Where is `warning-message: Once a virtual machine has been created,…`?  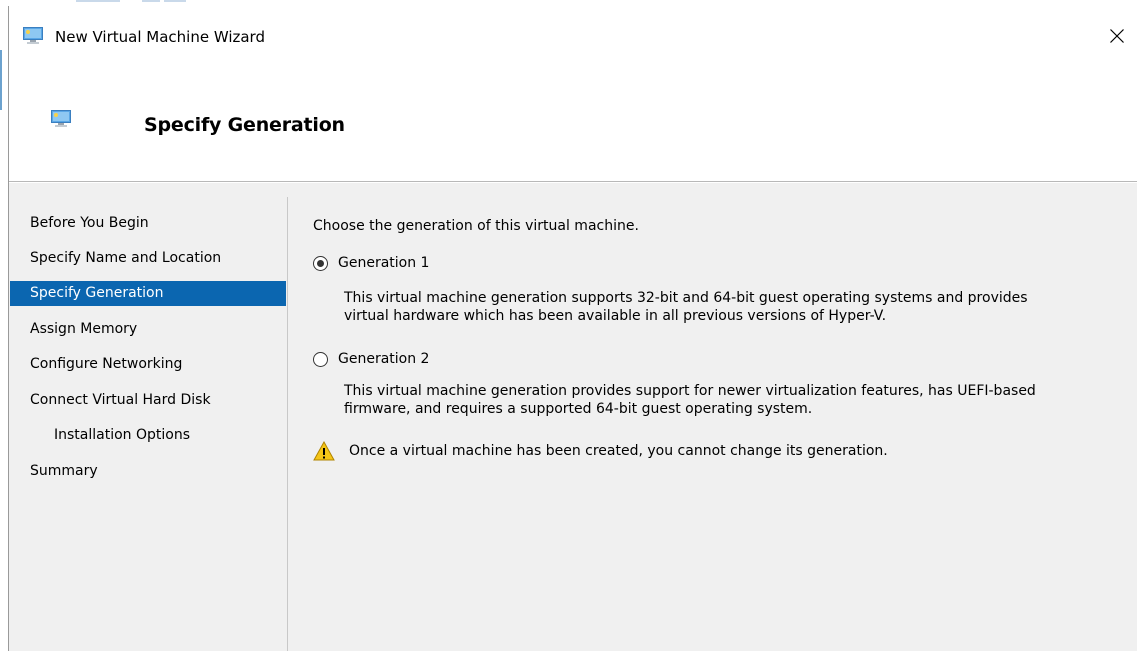 warning-message: Once a virtual machine has been created,… is located at coordinates (600, 451).